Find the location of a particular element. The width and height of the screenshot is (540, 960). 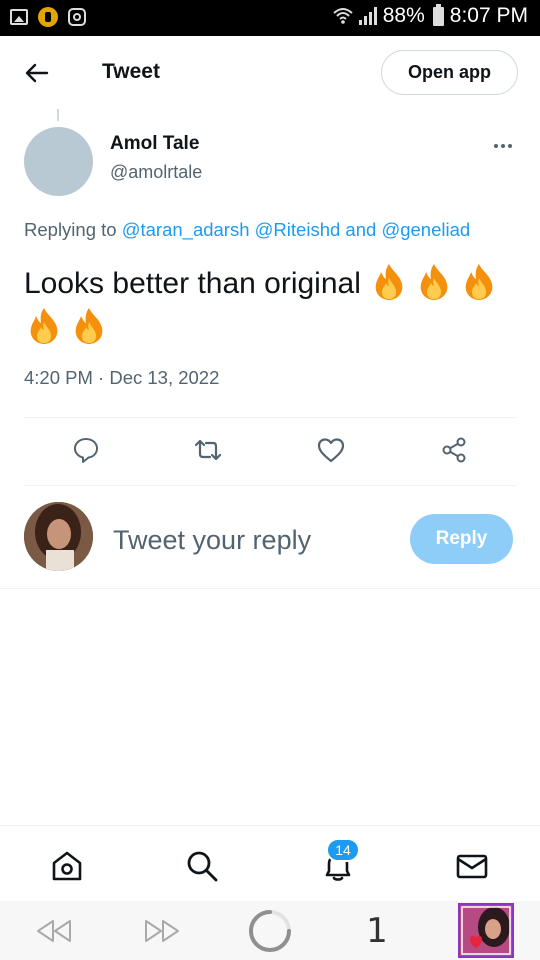

reply-input is located at coordinates (253, 540).